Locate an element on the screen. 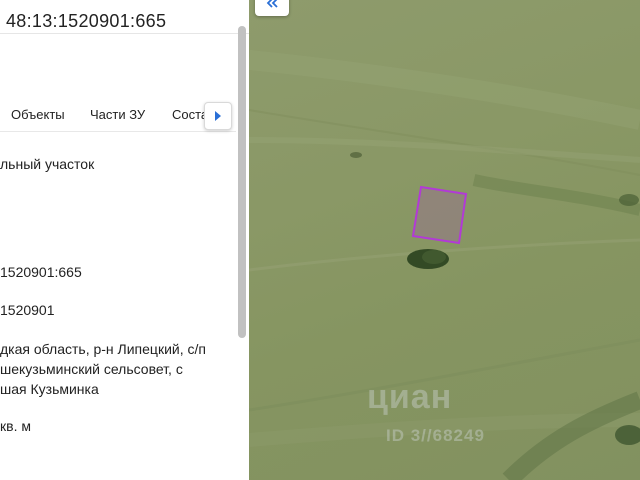 This screenshot has height=480, width=640. tab-composition: Соста is located at coordinates (190, 114).